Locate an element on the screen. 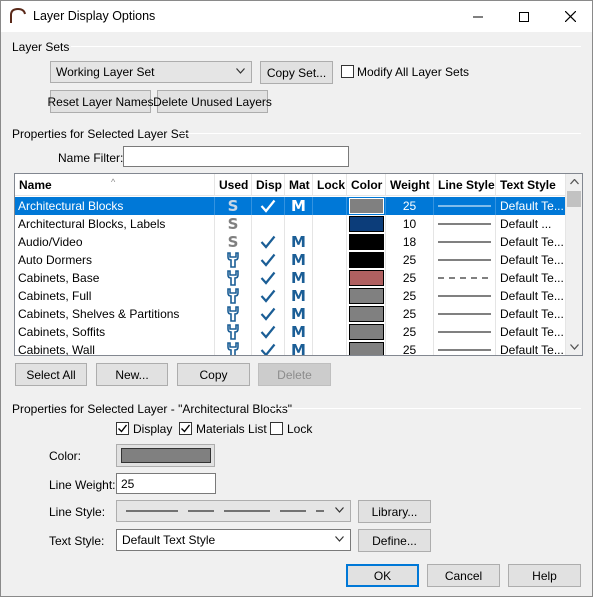  maximize-button is located at coordinates (524, 16).